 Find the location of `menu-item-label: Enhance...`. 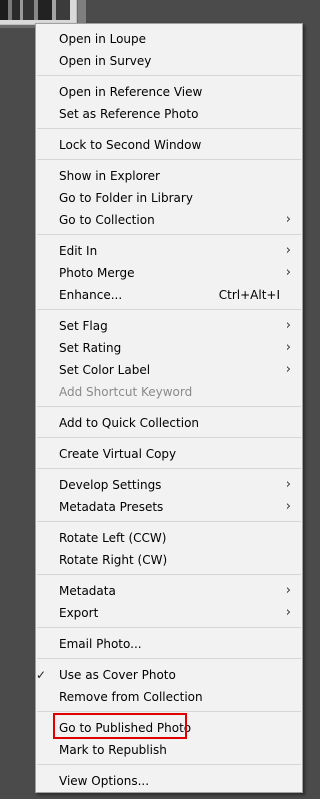

menu-item-label: Enhance... is located at coordinates (91, 295).